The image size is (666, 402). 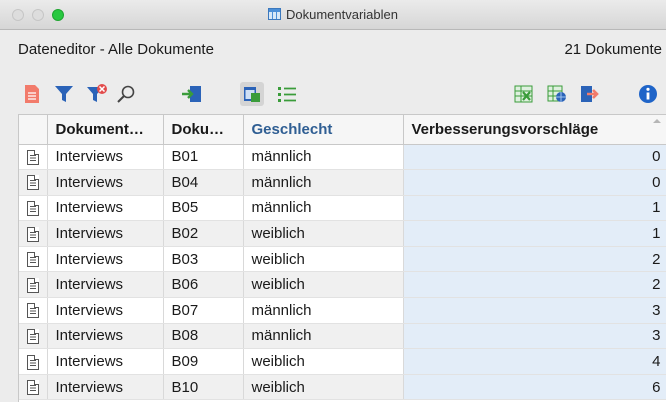 I want to click on go-to-document-button, so click(x=192, y=94).